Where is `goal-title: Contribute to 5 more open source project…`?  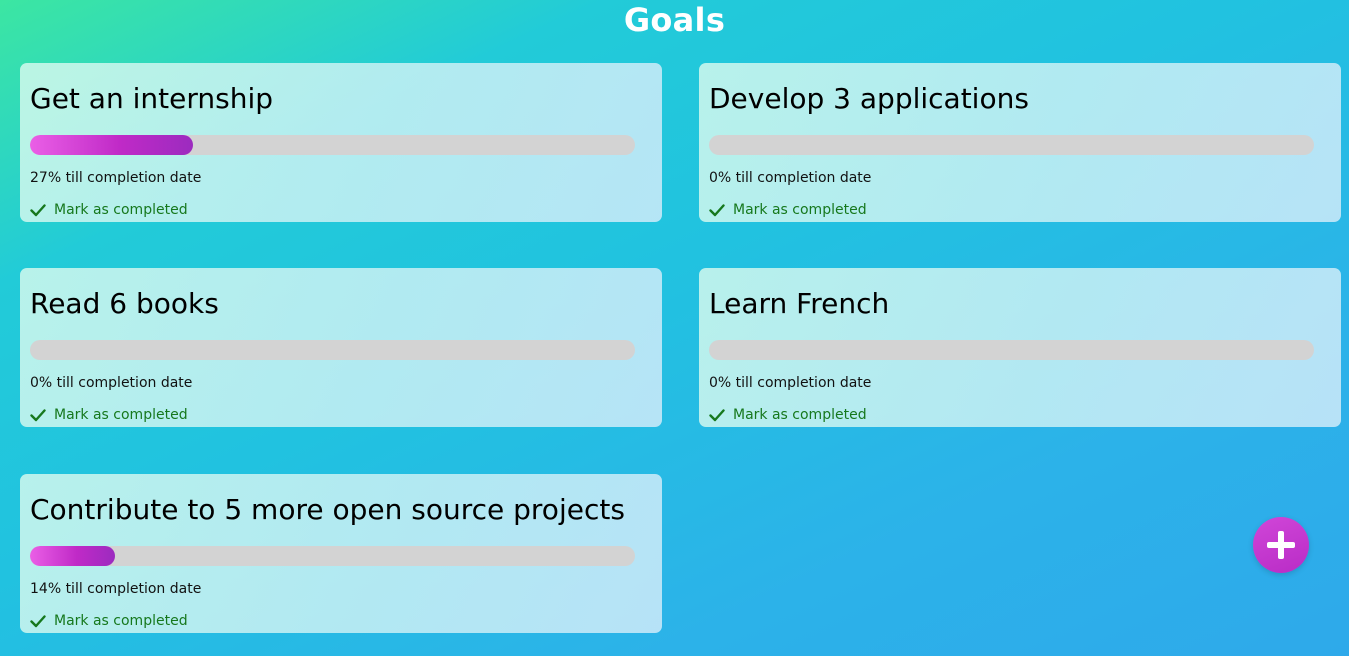 goal-title: Contribute to 5 more open source project… is located at coordinates (327, 509).